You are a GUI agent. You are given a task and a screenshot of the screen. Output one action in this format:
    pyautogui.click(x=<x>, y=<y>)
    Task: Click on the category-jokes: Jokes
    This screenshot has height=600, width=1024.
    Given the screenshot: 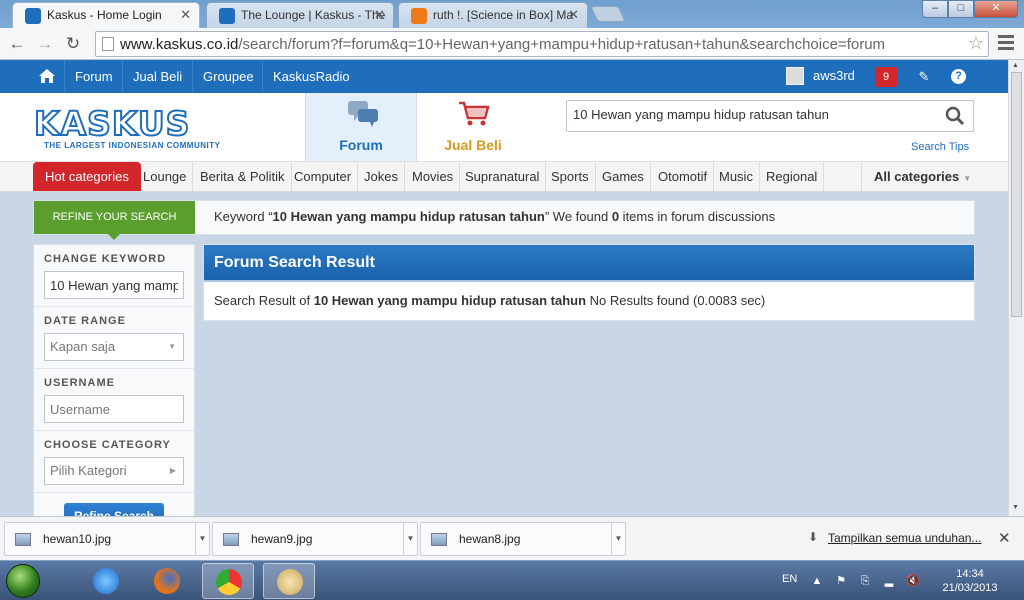 What is the action you would take?
    pyautogui.click(x=381, y=176)
    